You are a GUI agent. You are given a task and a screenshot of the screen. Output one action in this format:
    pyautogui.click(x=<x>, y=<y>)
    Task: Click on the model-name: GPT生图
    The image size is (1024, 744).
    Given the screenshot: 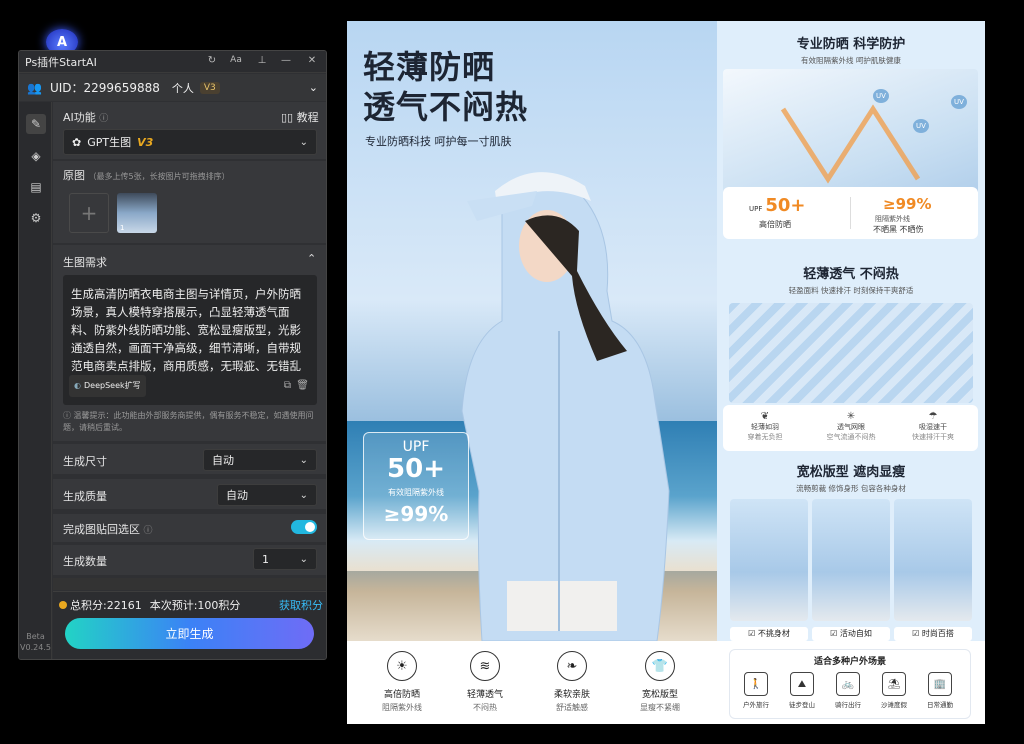 What is the action you would take?
    pyautogui.click(x=109, y=142)
    